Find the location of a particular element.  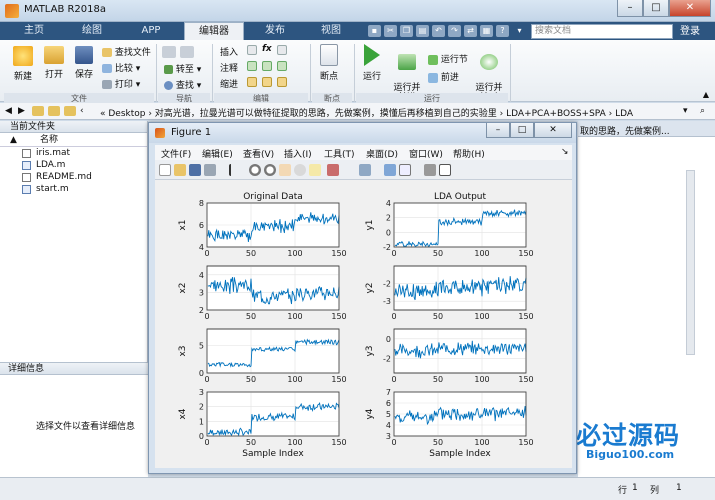

nav-forward-icon is located at coordinates (187, 53).